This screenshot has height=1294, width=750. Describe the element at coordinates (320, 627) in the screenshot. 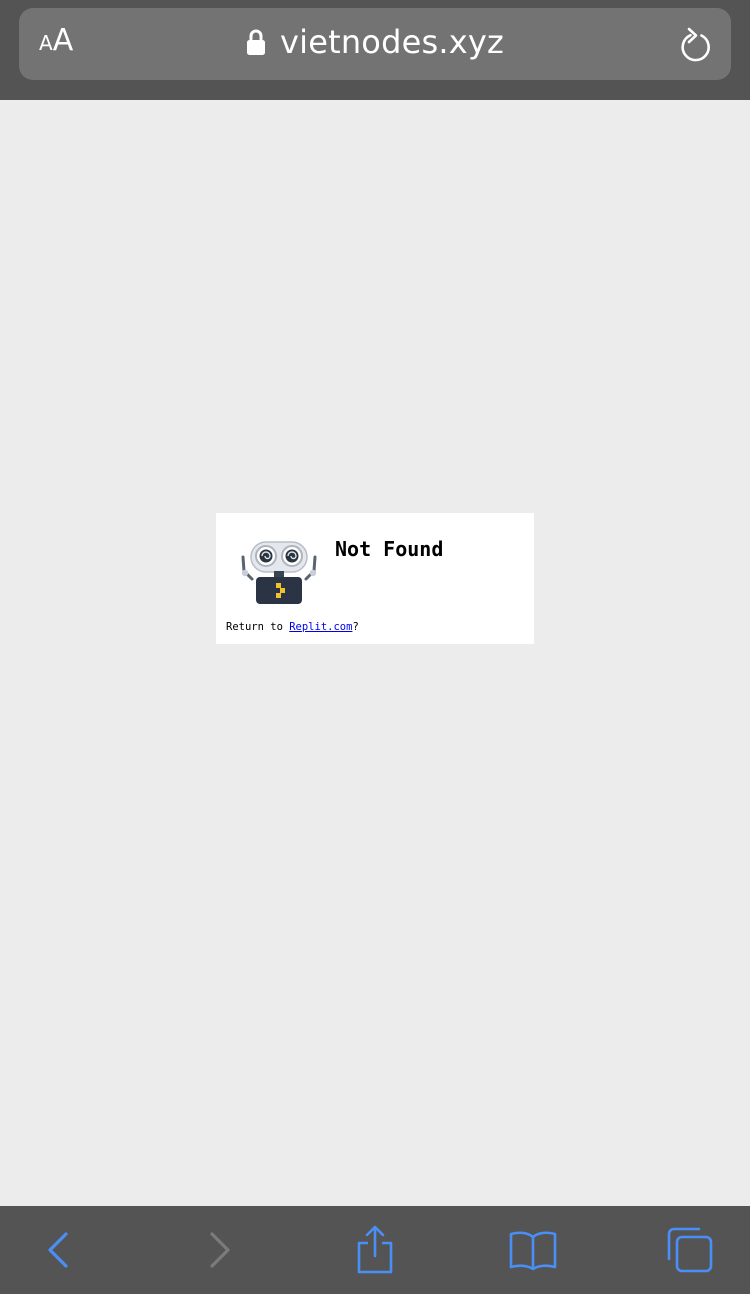

I see `replit-link: Replit.com` at that location.